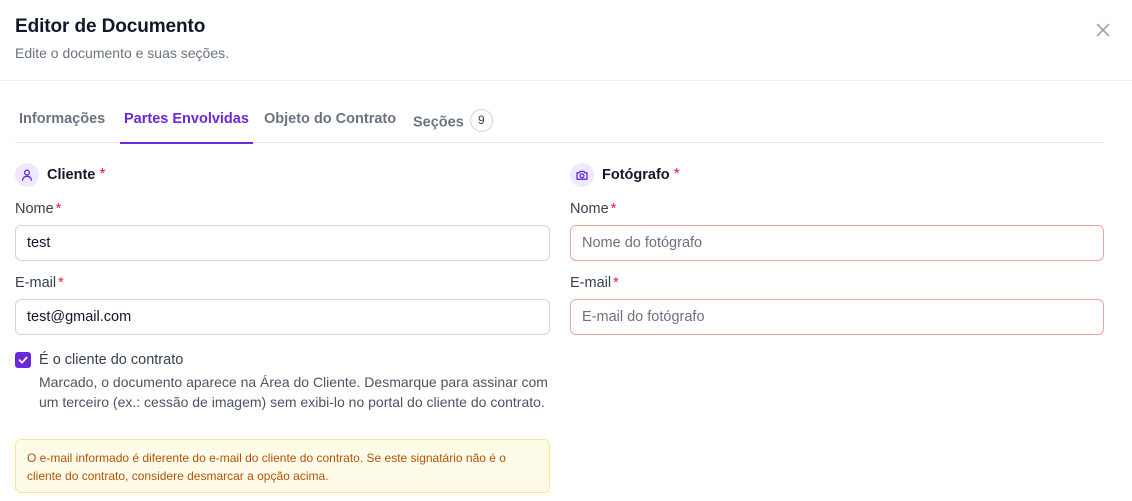 This screenshot has height=501, width=1132. Describe the element at coordinates (582, 175) in the screenshot. I see `camera-icon` at that location.